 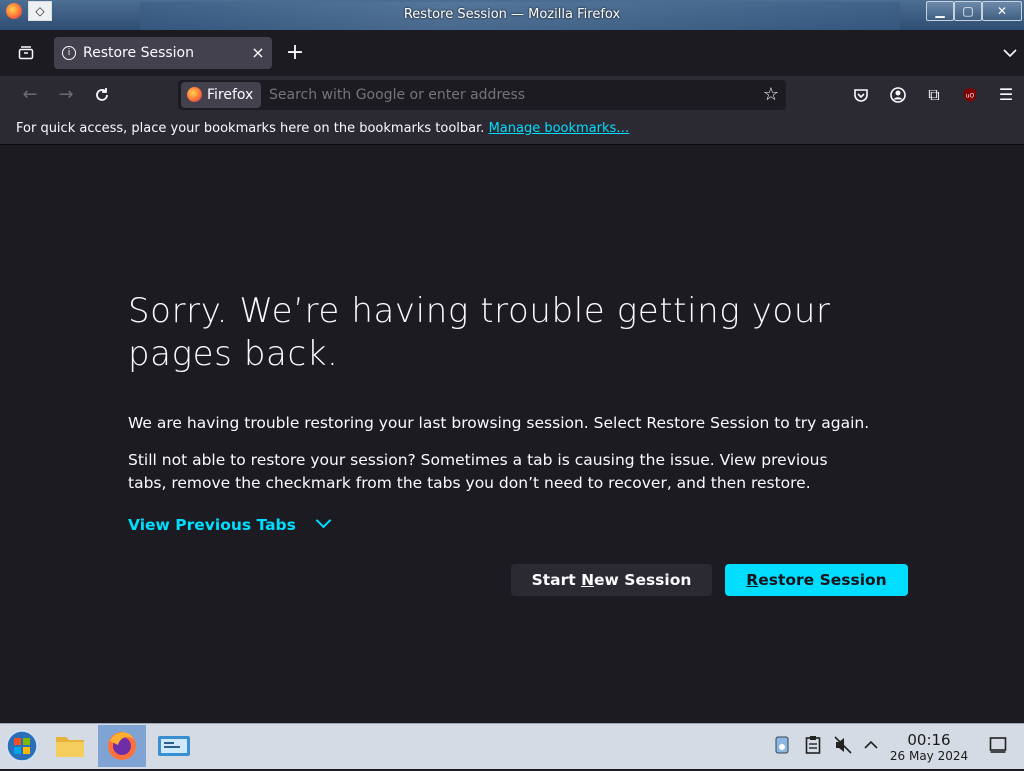 I want to click on pocket-icon, so click(x=861, y=95).